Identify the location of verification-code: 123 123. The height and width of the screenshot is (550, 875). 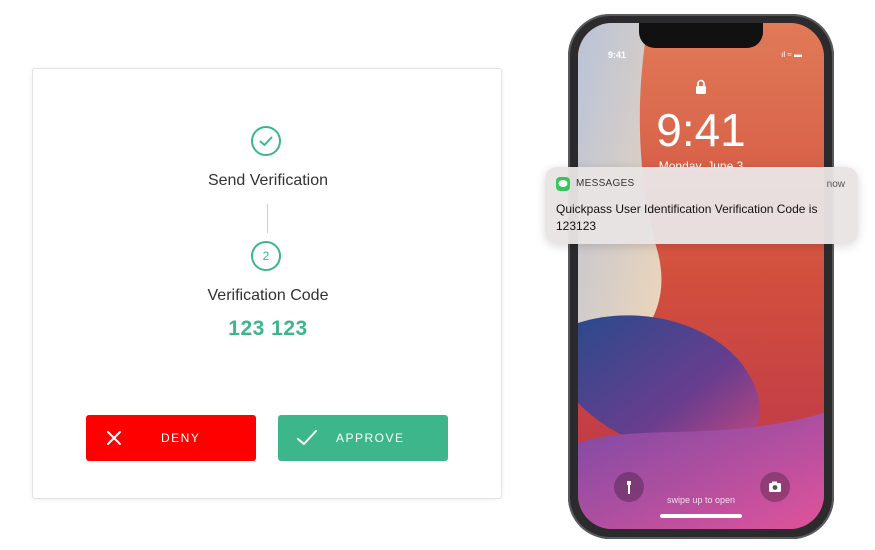
(268, 328).